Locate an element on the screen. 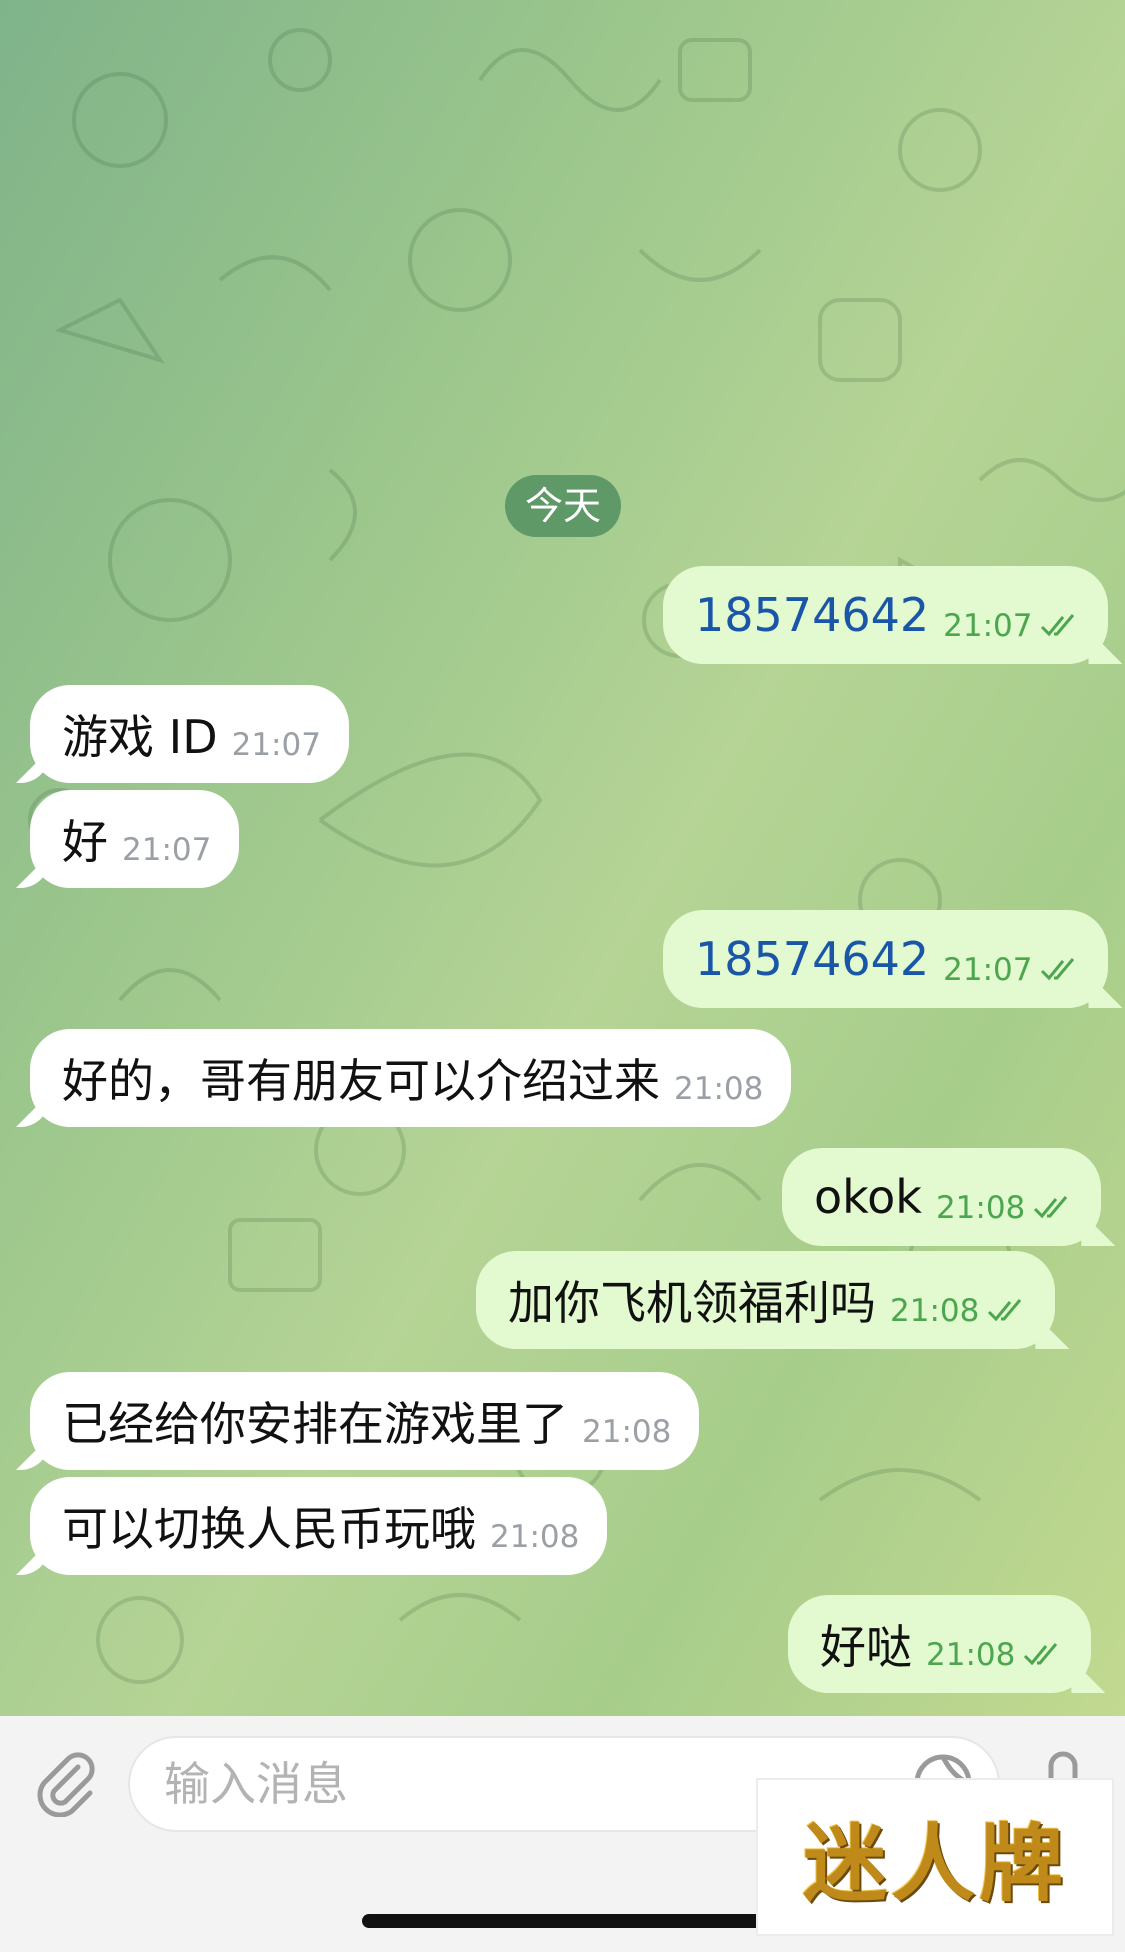 The image size is (1125, 1952). message-text: 好的，哥有朋友可以介绍过来 is located at coordinates (361, 1078).